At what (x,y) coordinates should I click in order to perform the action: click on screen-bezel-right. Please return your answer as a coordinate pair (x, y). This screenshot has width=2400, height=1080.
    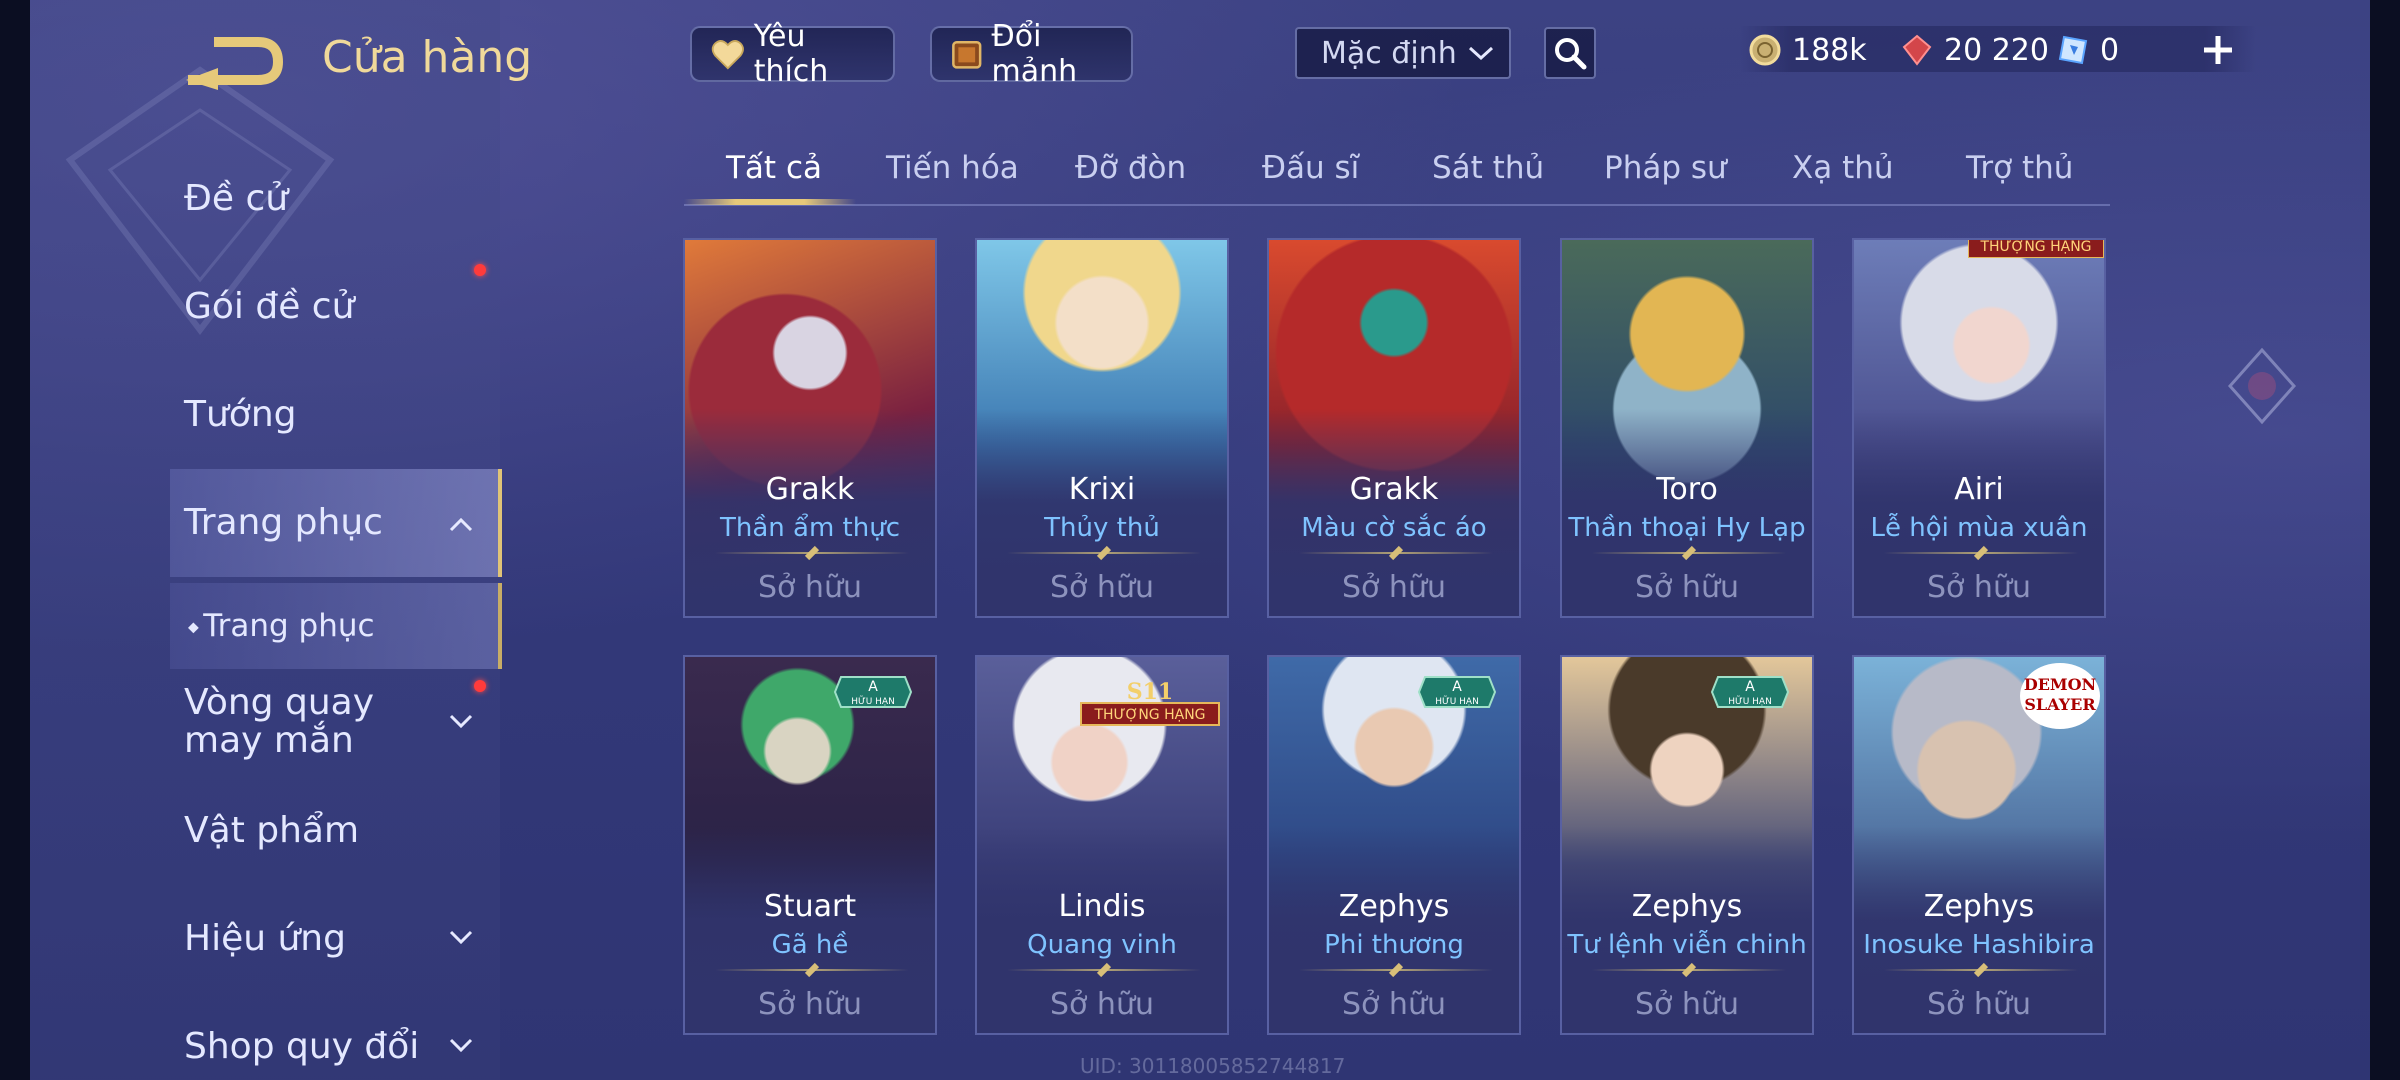
    Looking at the image, I should click on (2385, 540).